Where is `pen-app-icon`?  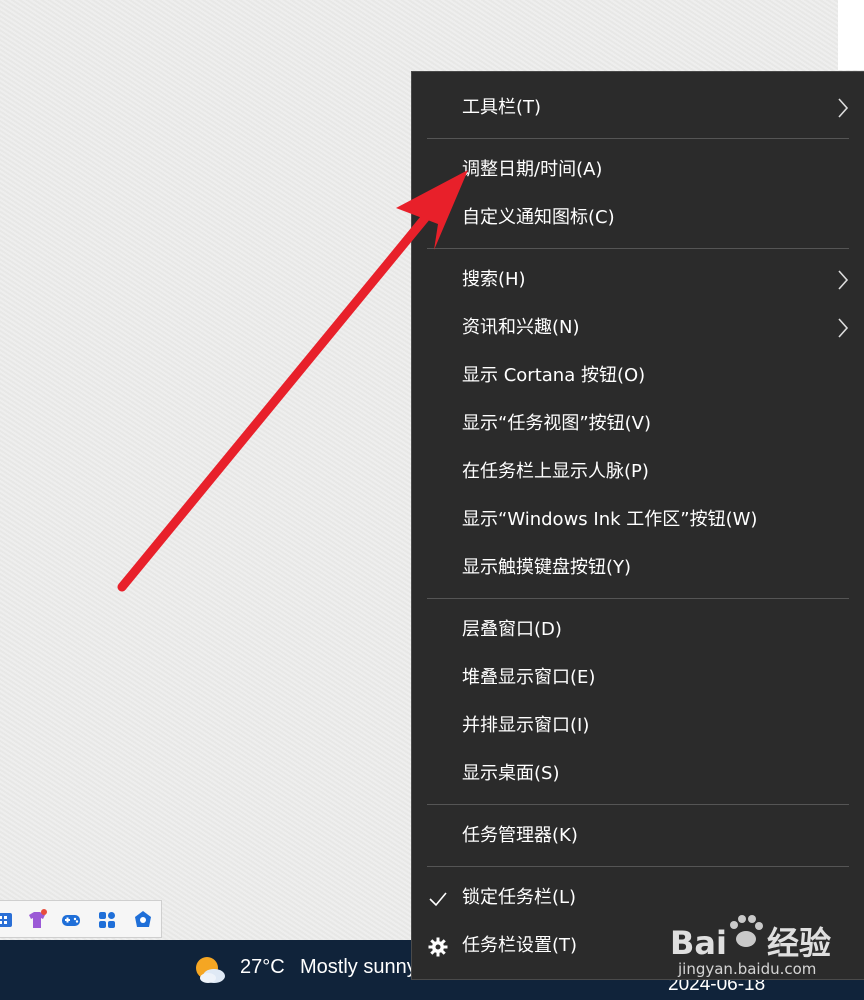 pen-app-icon is located at coordinates (143, 920).